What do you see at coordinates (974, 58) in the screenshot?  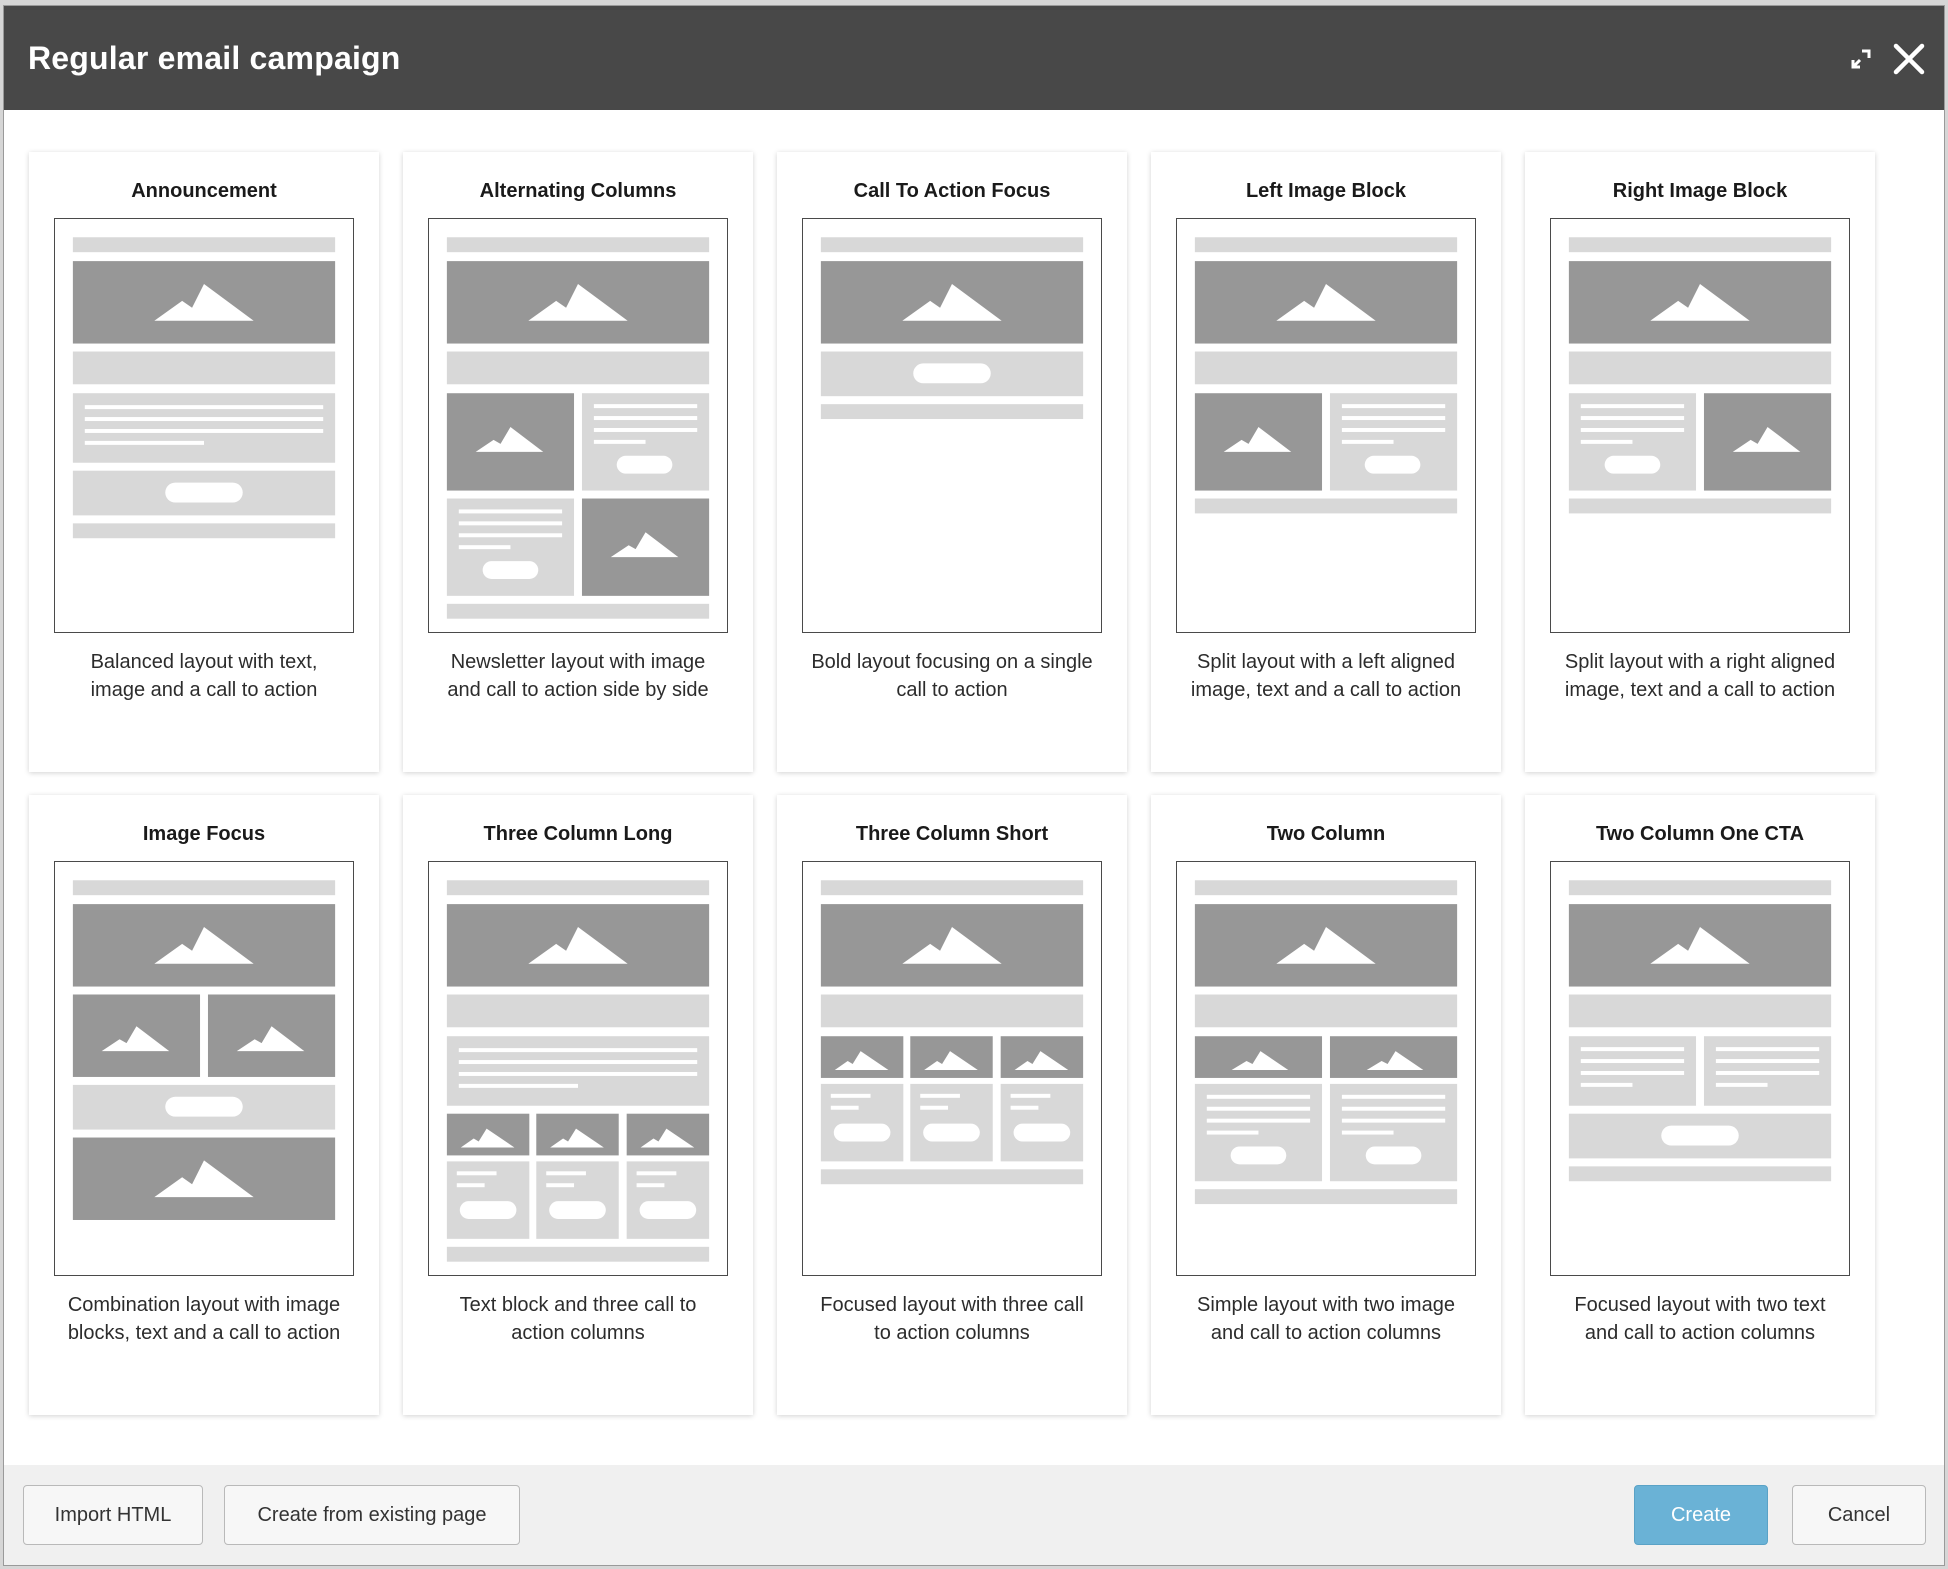 I see `dialog-titlebar: Regular email campaign` at bounding box center [974, 58].